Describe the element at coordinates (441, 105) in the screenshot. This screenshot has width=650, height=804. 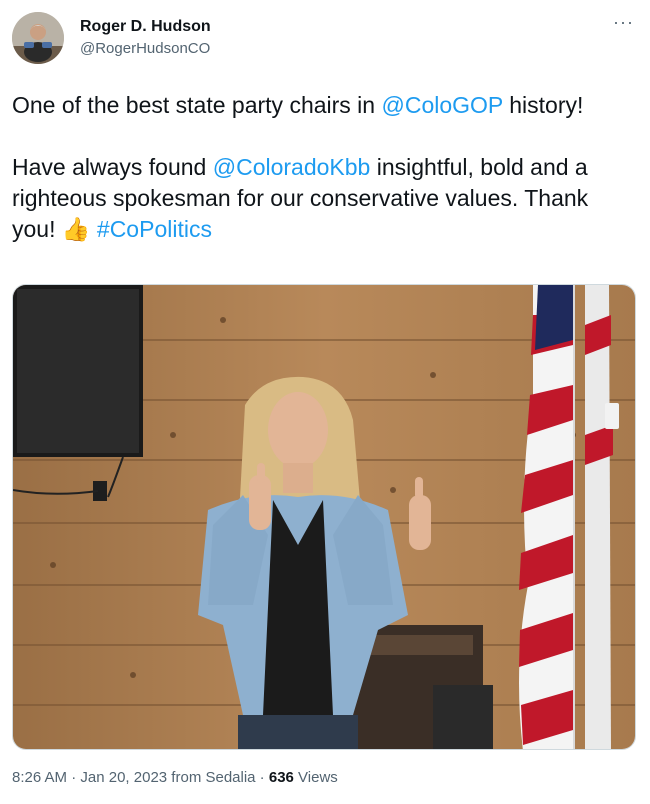
I see `mention-link-cologop: @ColoGOP` at that location.